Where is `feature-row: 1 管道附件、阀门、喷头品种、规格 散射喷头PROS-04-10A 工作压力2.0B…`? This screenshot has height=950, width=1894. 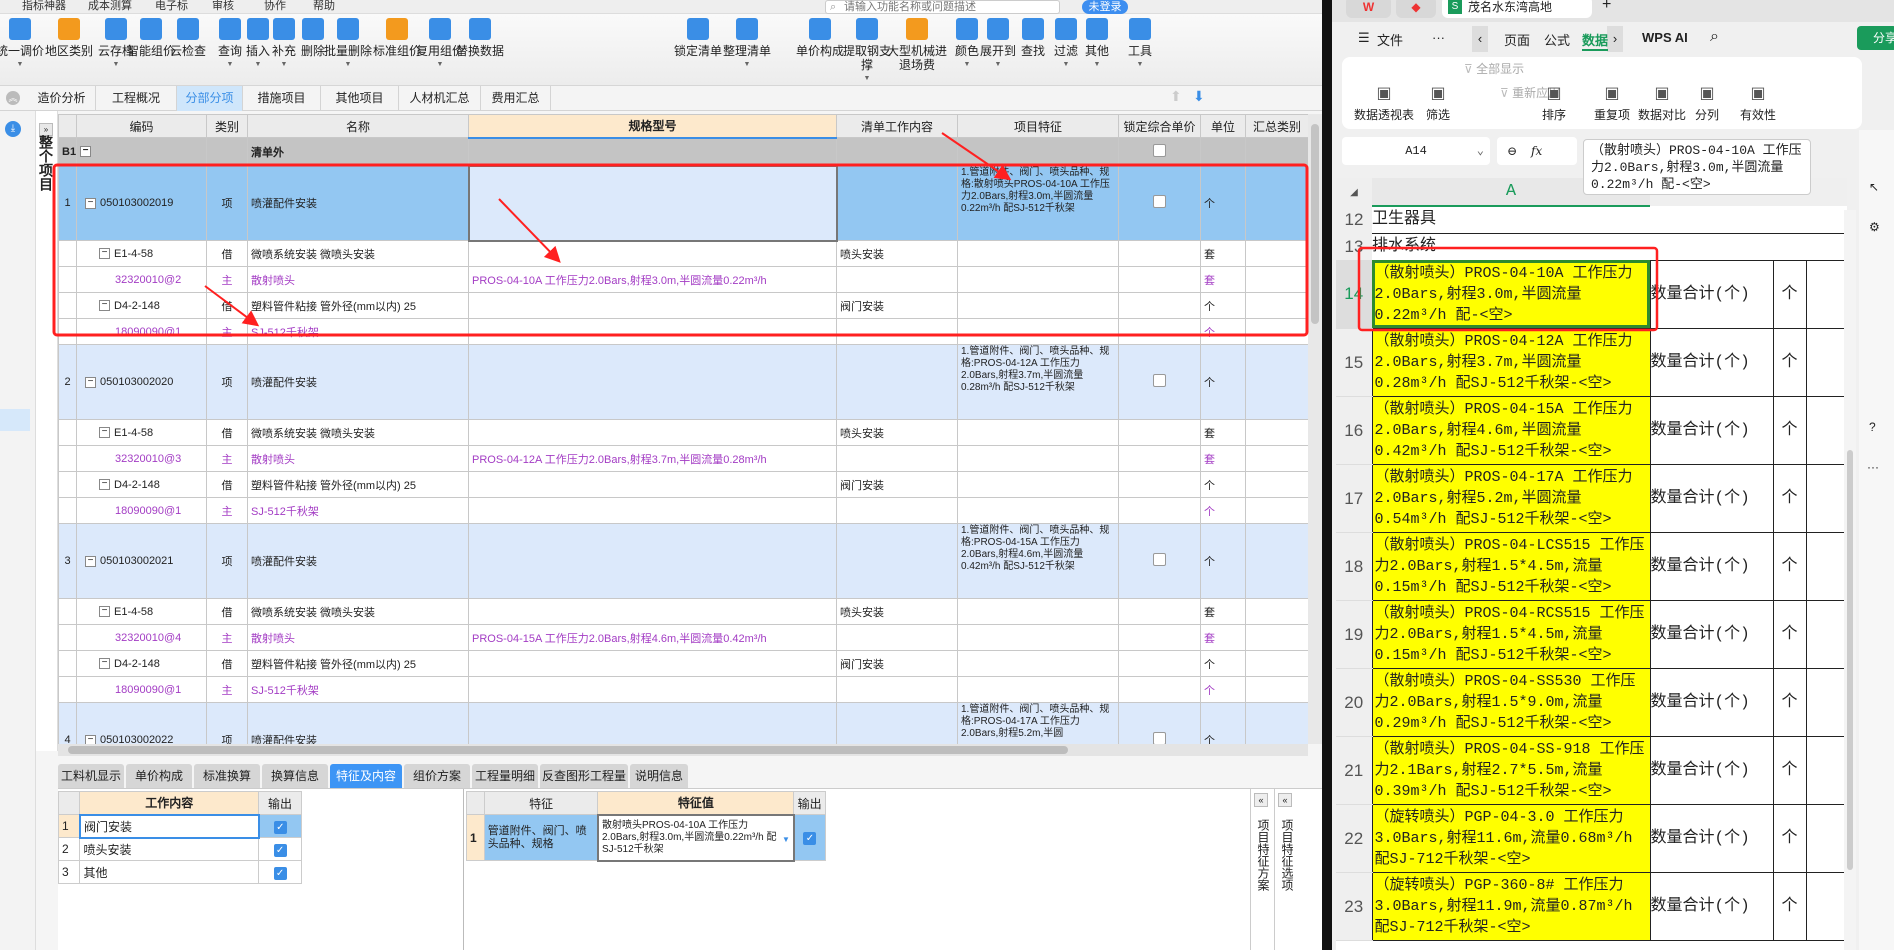 feature-row: 1 管道附件、阀门、喷头品种、规格 散射喷头PROS-04-10A 工作压力2.0B… is located at coordinates (646, 837).